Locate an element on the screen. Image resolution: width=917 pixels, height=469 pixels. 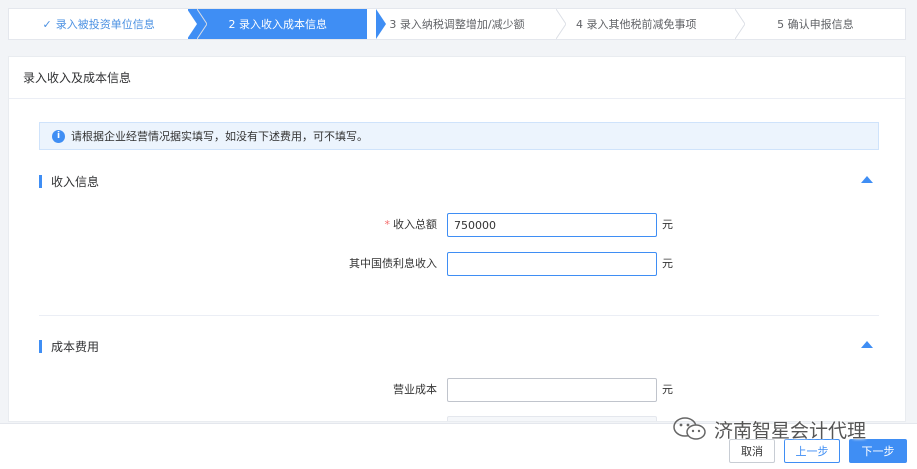
step-2-label: 2 录入收入成本信息 is located at coordinates (278, 24).